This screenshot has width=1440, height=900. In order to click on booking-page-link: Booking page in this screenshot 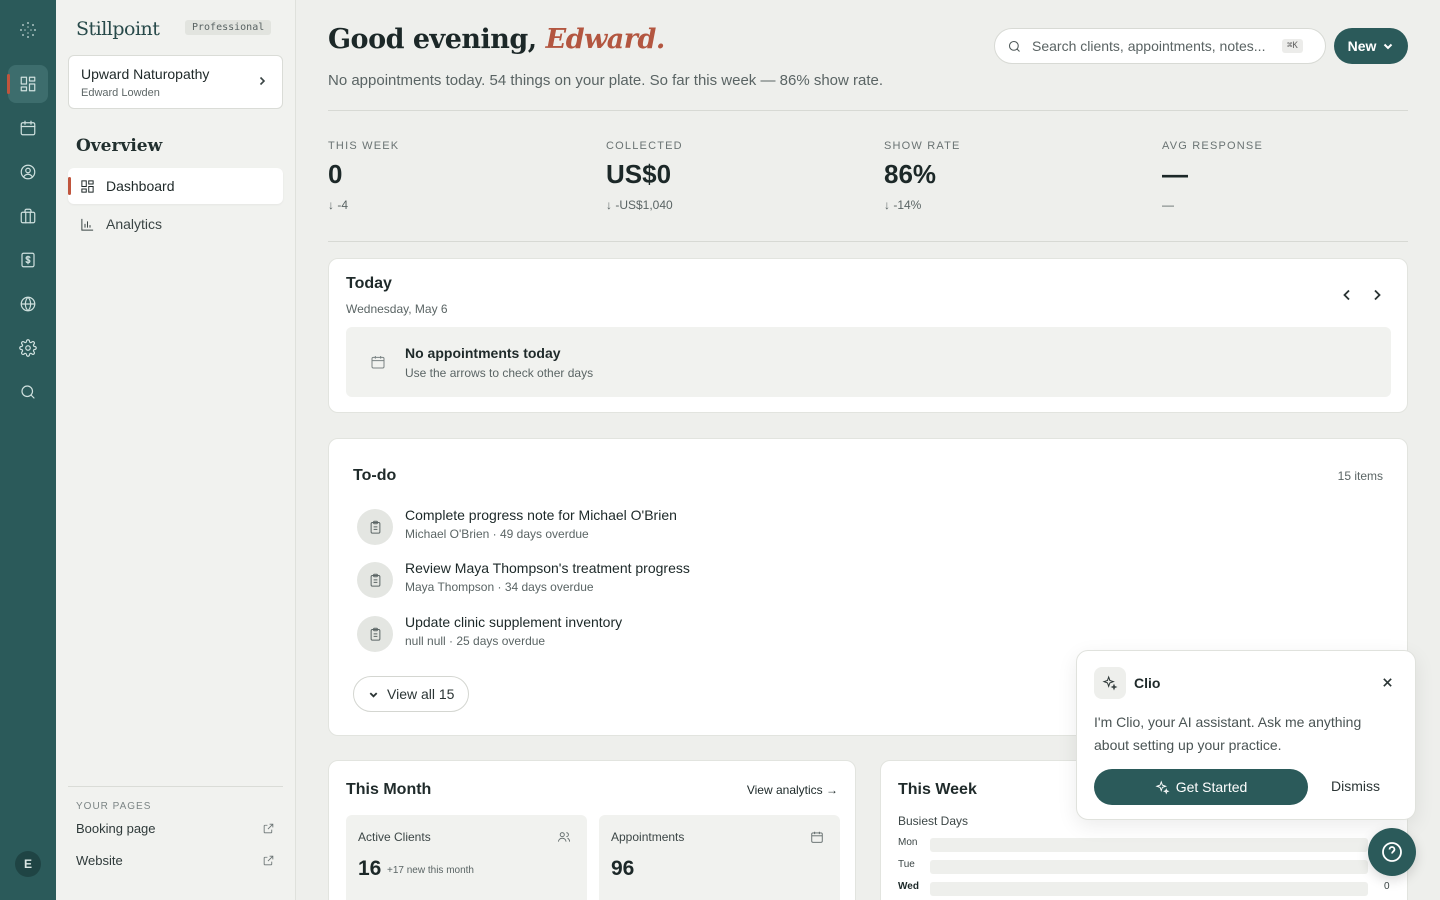, I will do `click(175, 828)`.